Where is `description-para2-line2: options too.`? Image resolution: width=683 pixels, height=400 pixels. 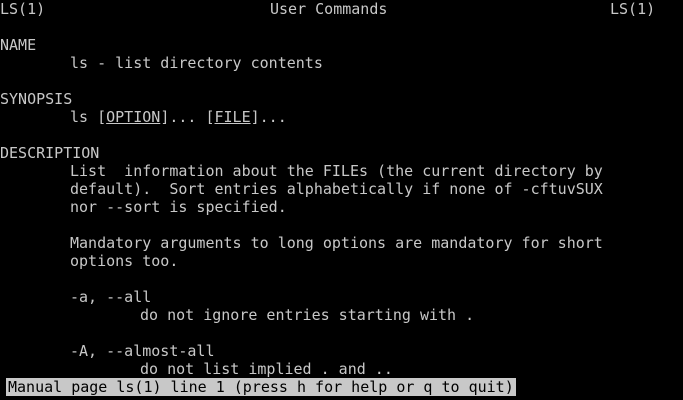 description-para2-line2: options too. is located at coordinates (124, 261).